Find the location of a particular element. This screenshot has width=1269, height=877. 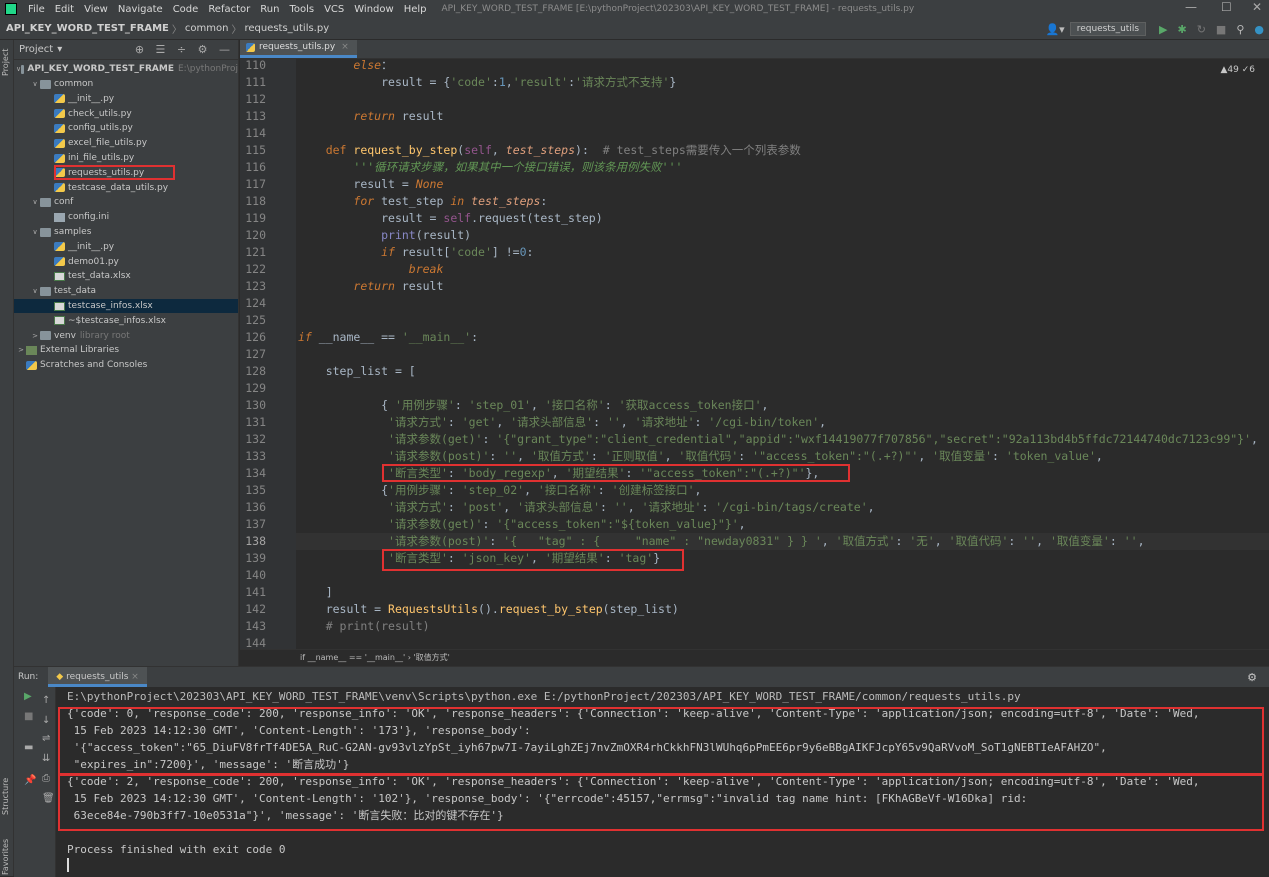

menu-refactor: Refactor is located at coordinates (229, 9).